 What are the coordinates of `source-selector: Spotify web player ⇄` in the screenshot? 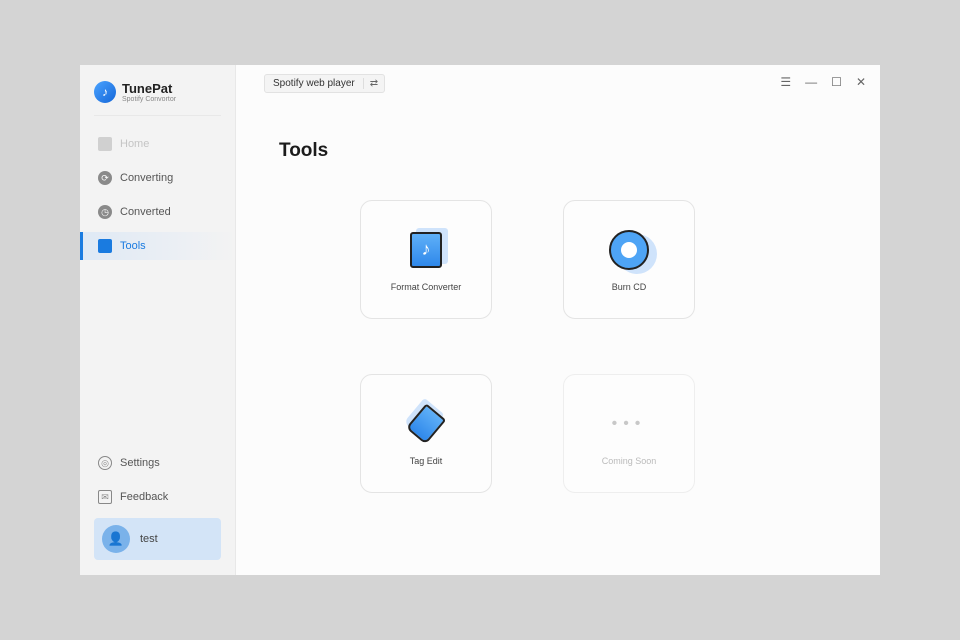 It's located at (325, 83).